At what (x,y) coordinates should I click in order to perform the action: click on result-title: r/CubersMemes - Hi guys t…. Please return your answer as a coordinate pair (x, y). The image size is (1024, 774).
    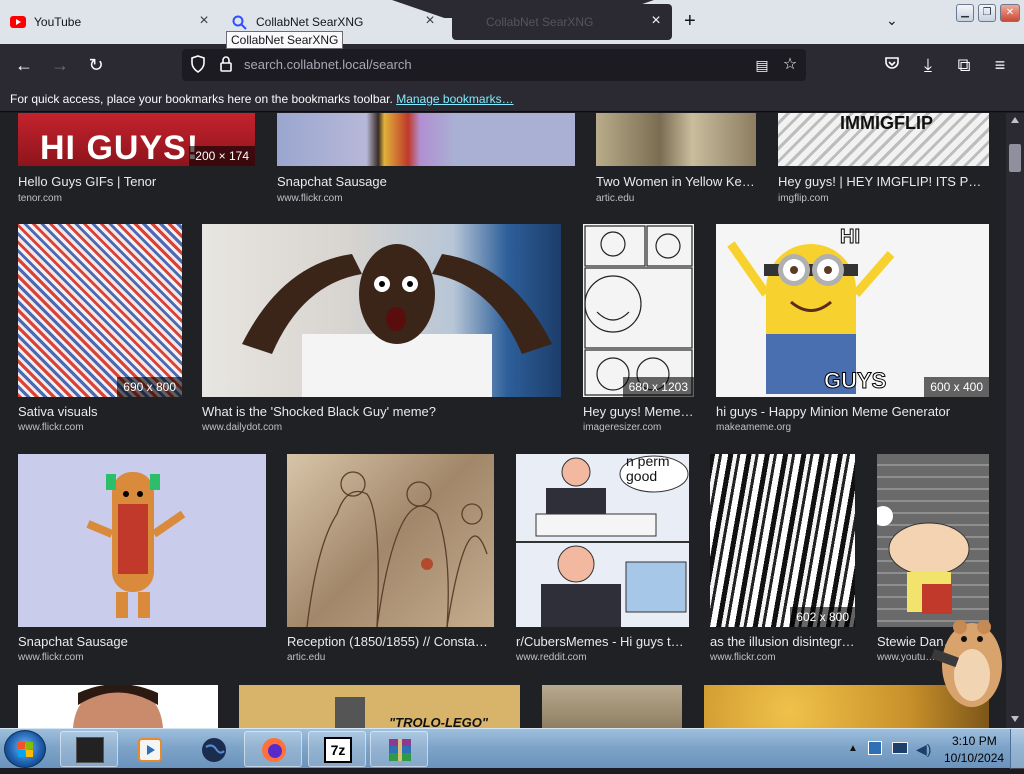
    Looking at the image, I should click on (602, 641).